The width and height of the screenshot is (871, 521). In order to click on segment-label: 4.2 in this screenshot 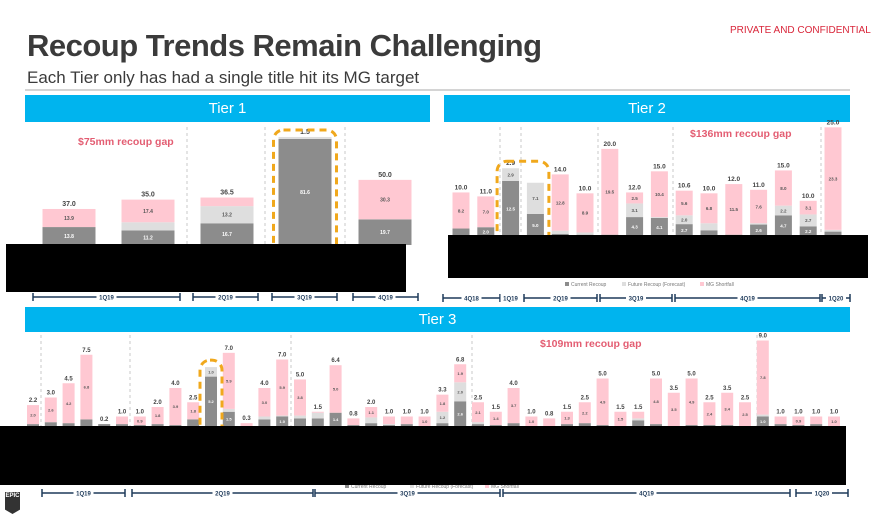, I will do `click(69, 403)`.